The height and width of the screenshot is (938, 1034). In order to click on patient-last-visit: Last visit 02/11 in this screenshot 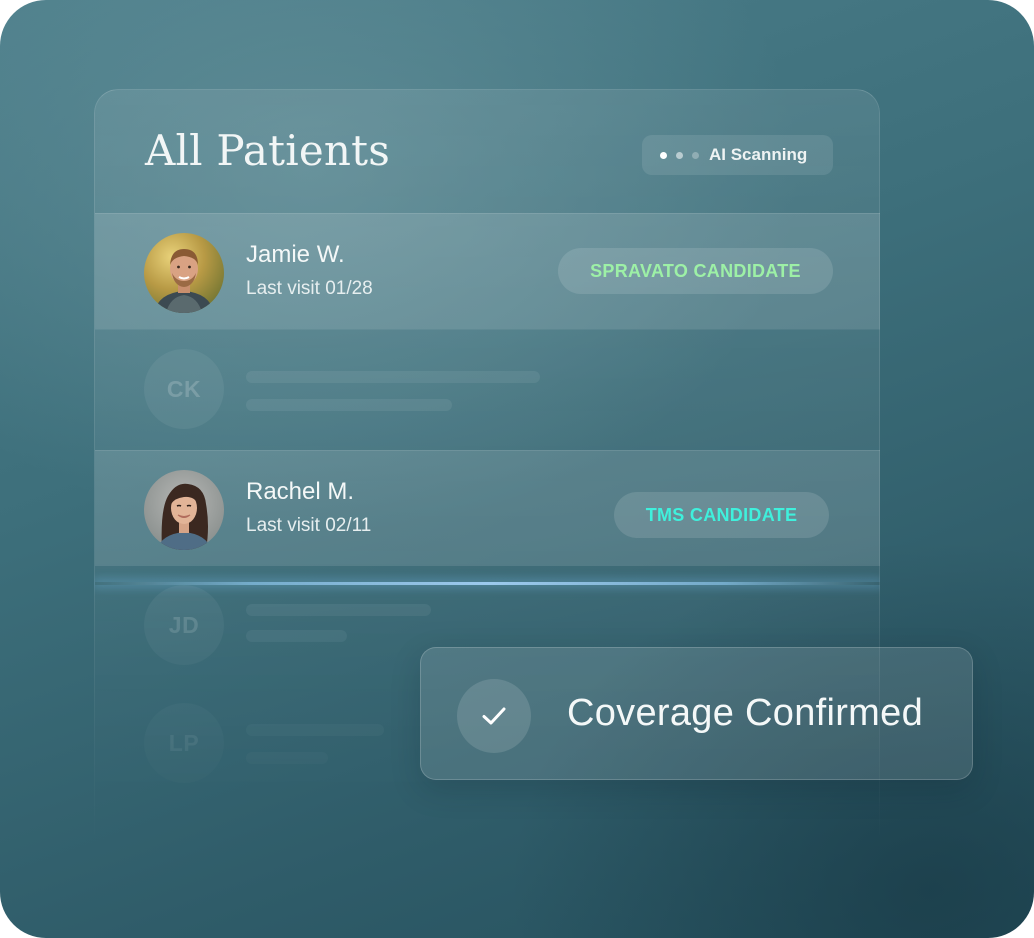, I will do `click(309, 525)`.